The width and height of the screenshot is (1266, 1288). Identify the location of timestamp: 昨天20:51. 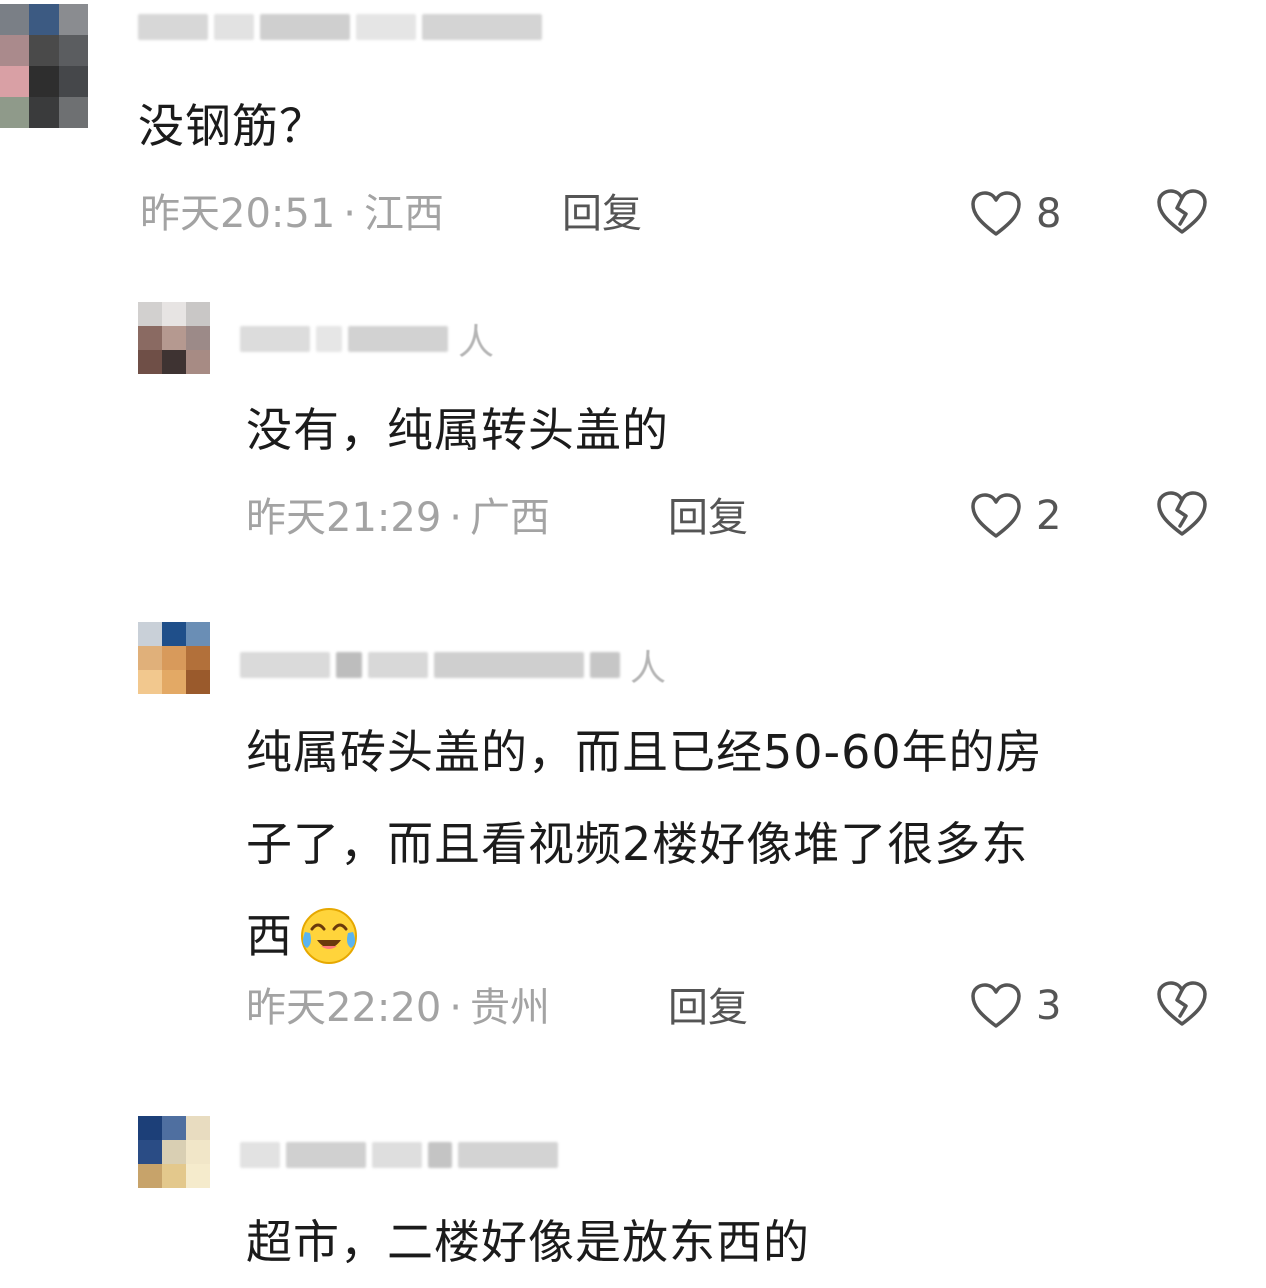
(238, 214).